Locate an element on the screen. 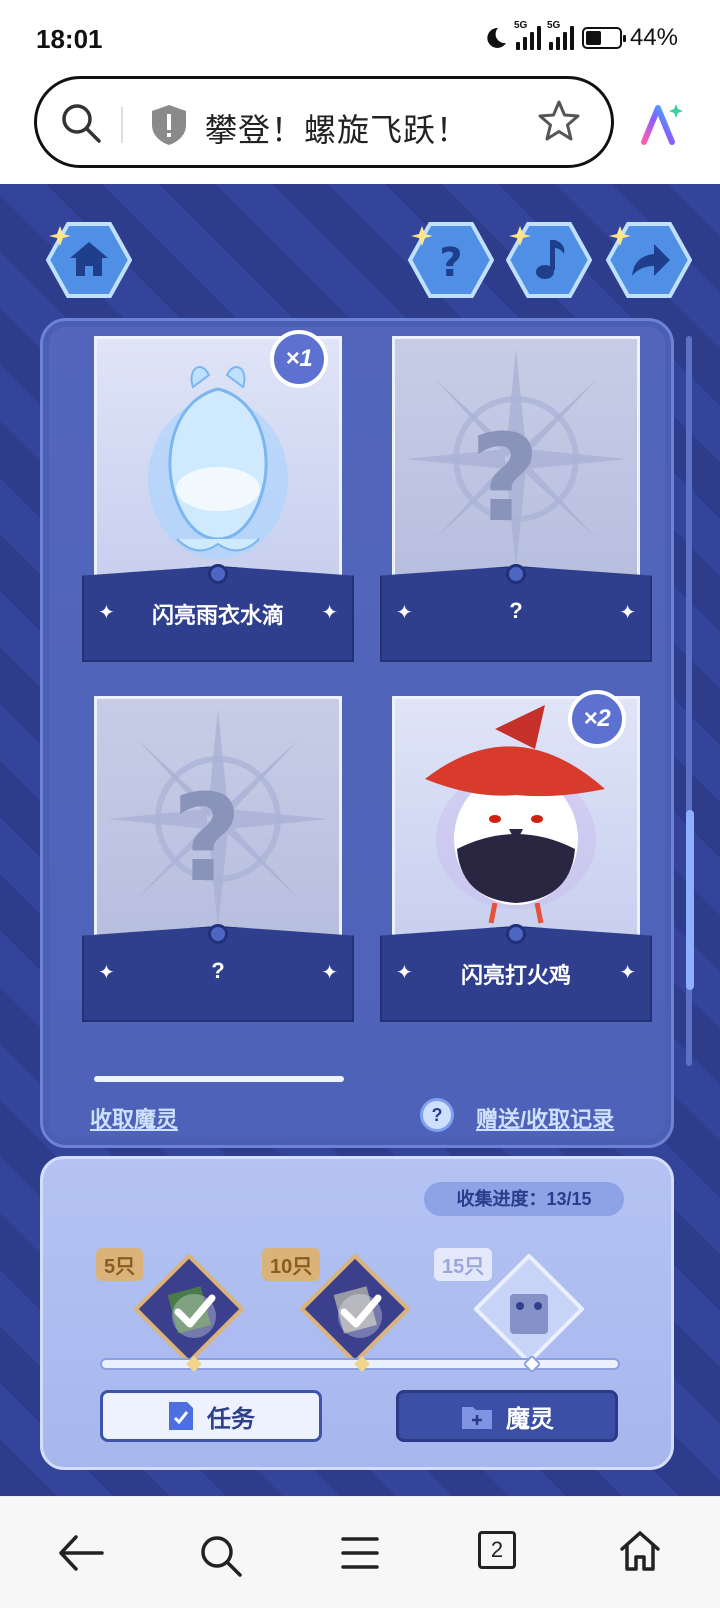  ai-assistant-icon is located at coordinates (662, 124).